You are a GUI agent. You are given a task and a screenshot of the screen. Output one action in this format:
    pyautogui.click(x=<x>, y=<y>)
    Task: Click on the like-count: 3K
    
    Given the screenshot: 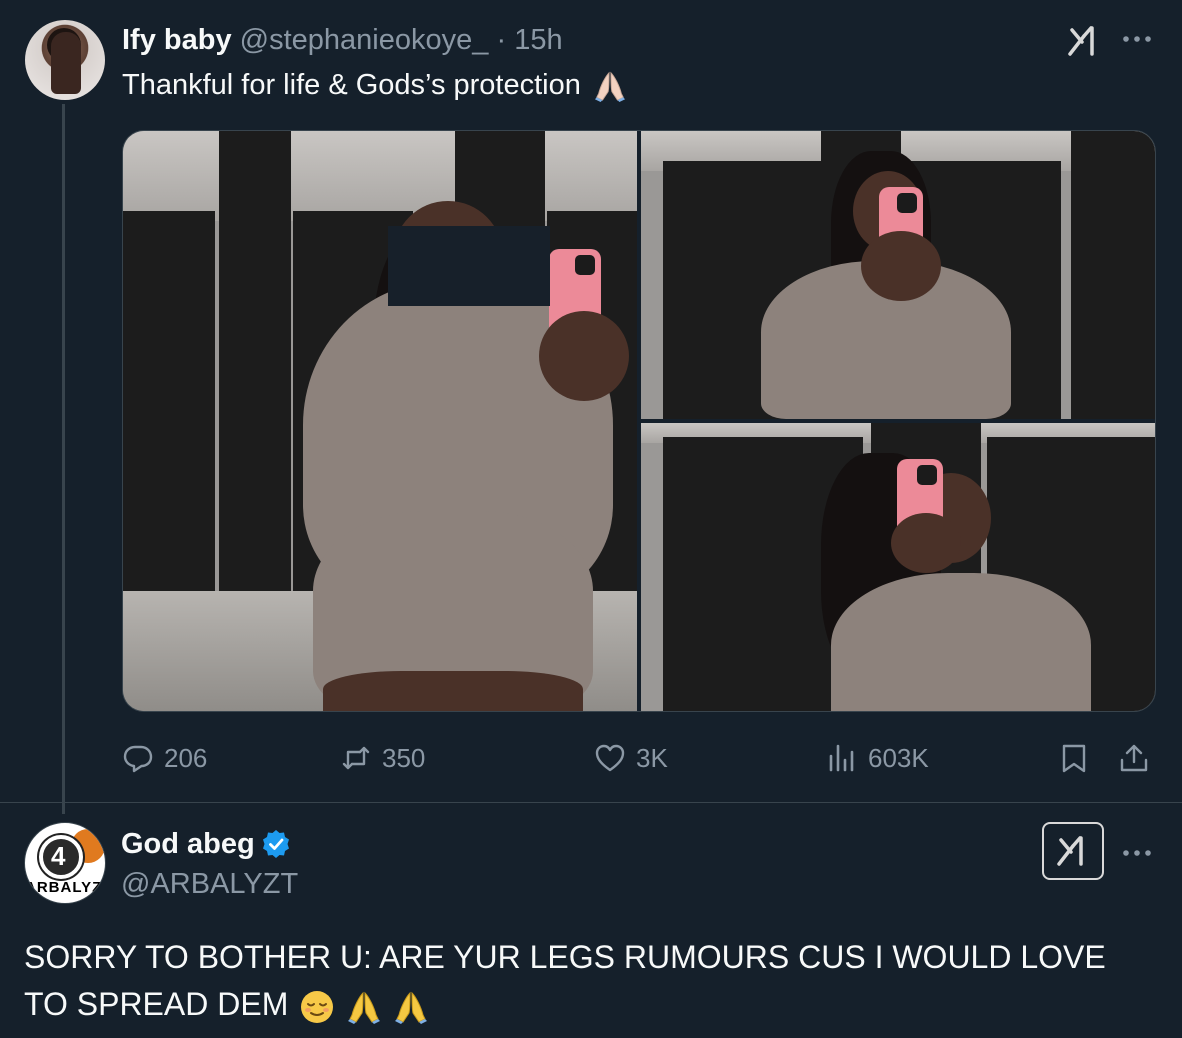 What is the action you would take?
    pyautogui.click(x=652, y=757)
    